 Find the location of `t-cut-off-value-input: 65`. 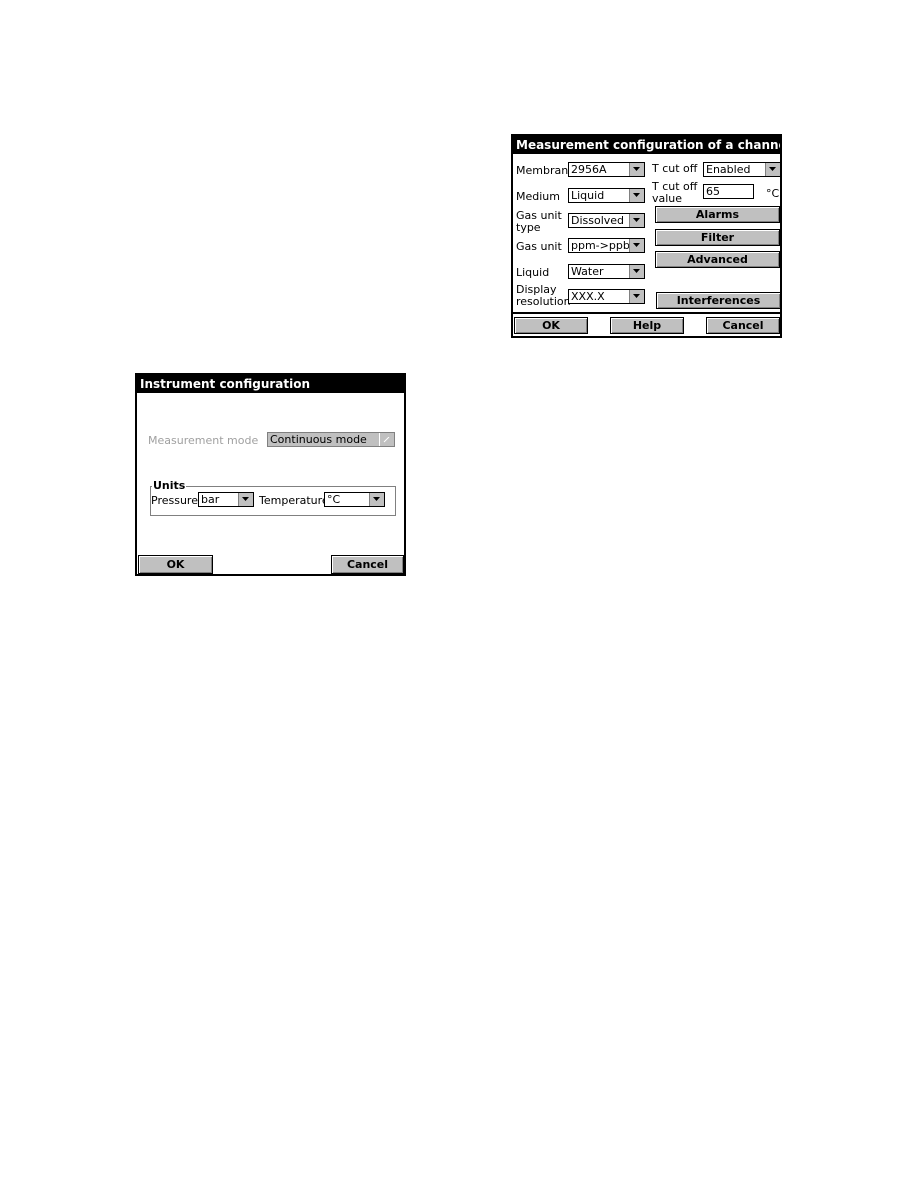

t-cut-off-value-input: 65 is located at coordinates (728, 191).